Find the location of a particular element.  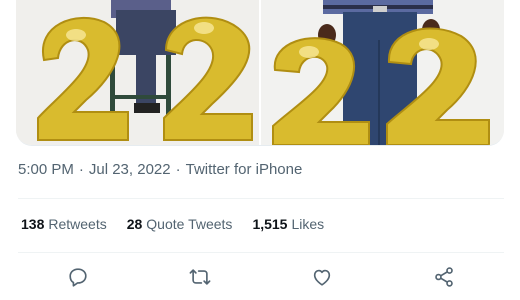

share-icon is located at coordinates (444, 277).